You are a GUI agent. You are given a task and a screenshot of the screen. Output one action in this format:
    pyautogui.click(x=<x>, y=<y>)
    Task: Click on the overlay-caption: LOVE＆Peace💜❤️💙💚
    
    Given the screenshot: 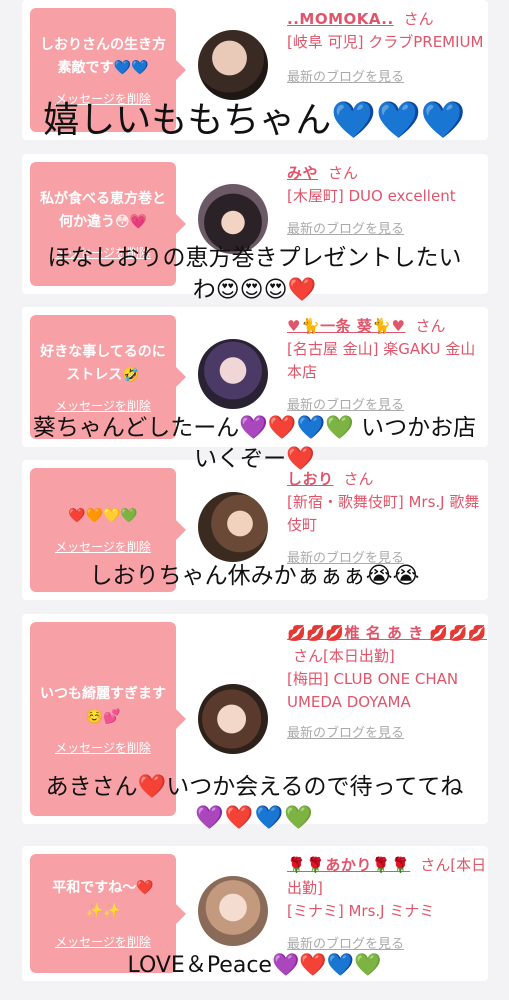 What is the action you would take?
    pyautogui.click(x=254, y=965)
    